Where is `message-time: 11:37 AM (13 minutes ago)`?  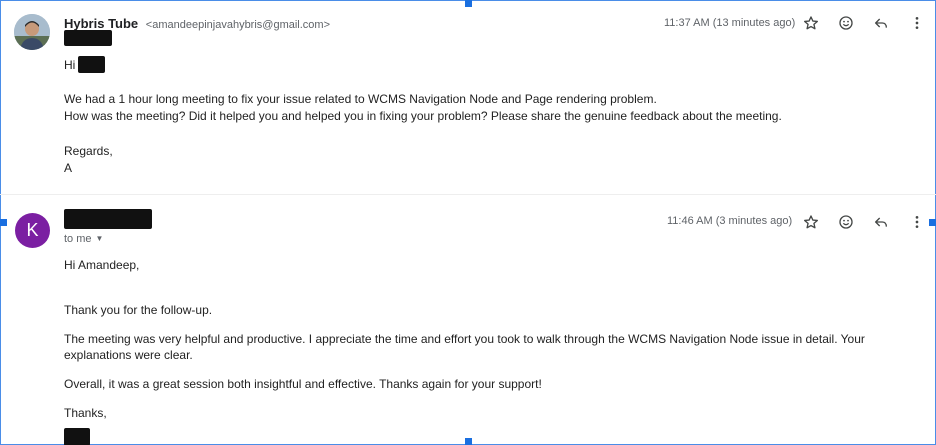 message-time: 11:37 AM (13 minutes ago) is located at coordinates (730, 23).